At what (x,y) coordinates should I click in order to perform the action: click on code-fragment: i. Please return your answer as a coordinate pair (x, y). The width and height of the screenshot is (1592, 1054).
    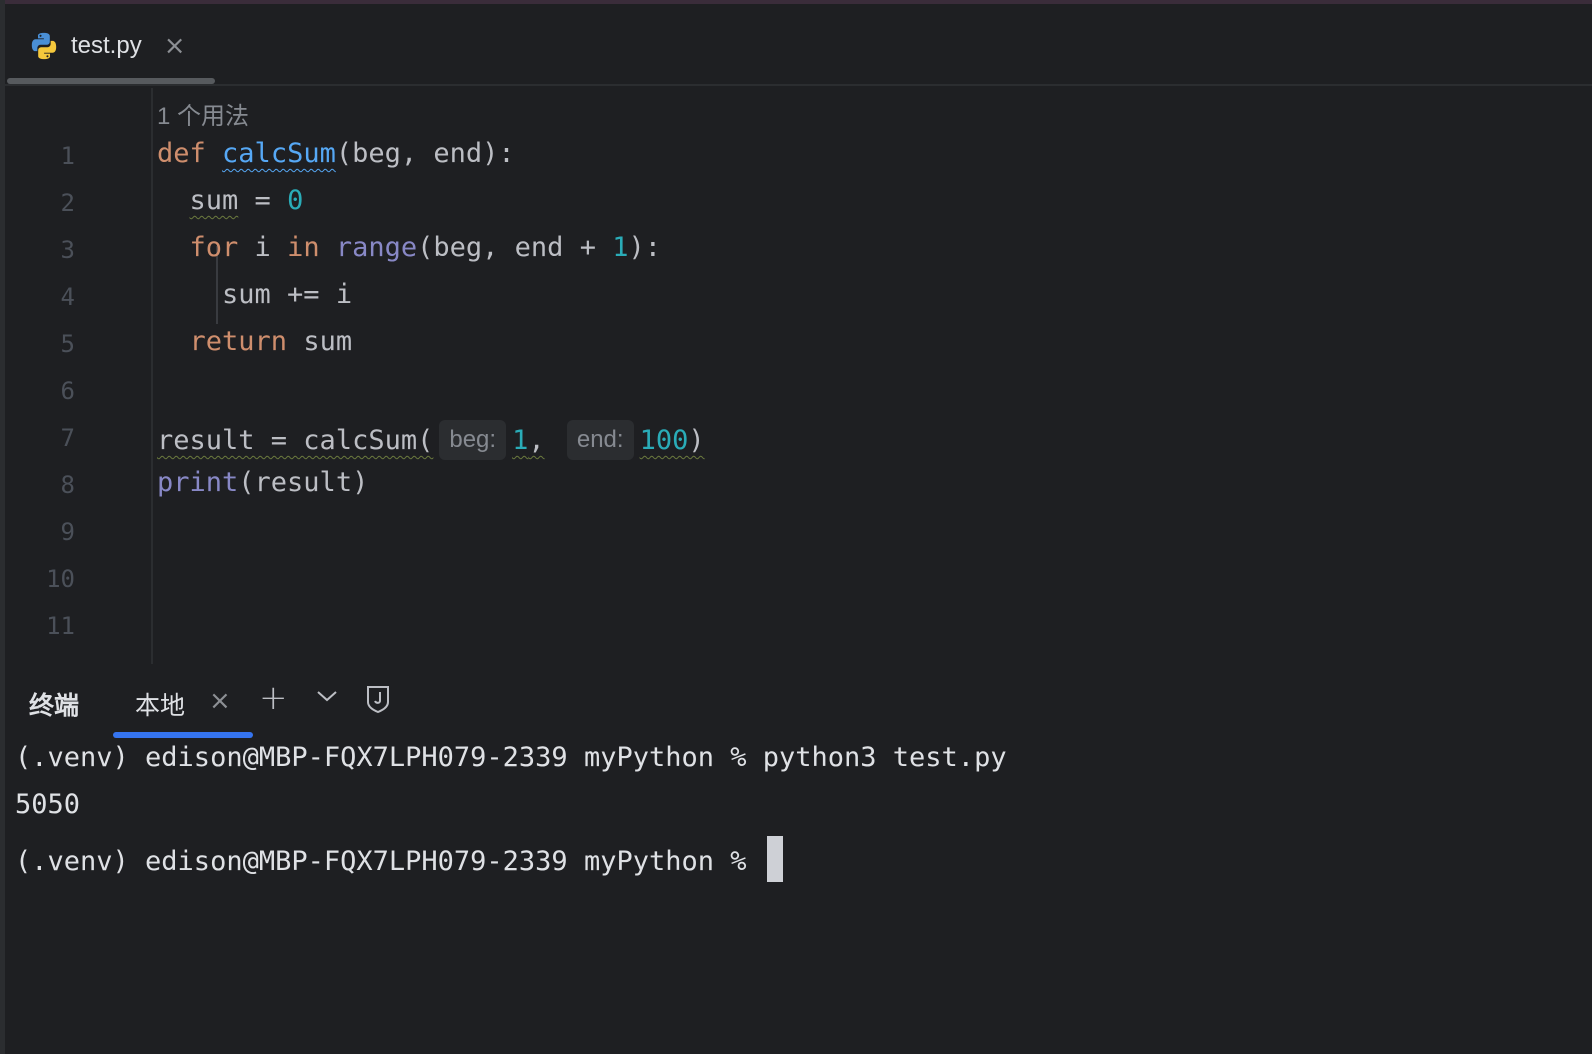
    Looking at the image, I should click on (263, 247).